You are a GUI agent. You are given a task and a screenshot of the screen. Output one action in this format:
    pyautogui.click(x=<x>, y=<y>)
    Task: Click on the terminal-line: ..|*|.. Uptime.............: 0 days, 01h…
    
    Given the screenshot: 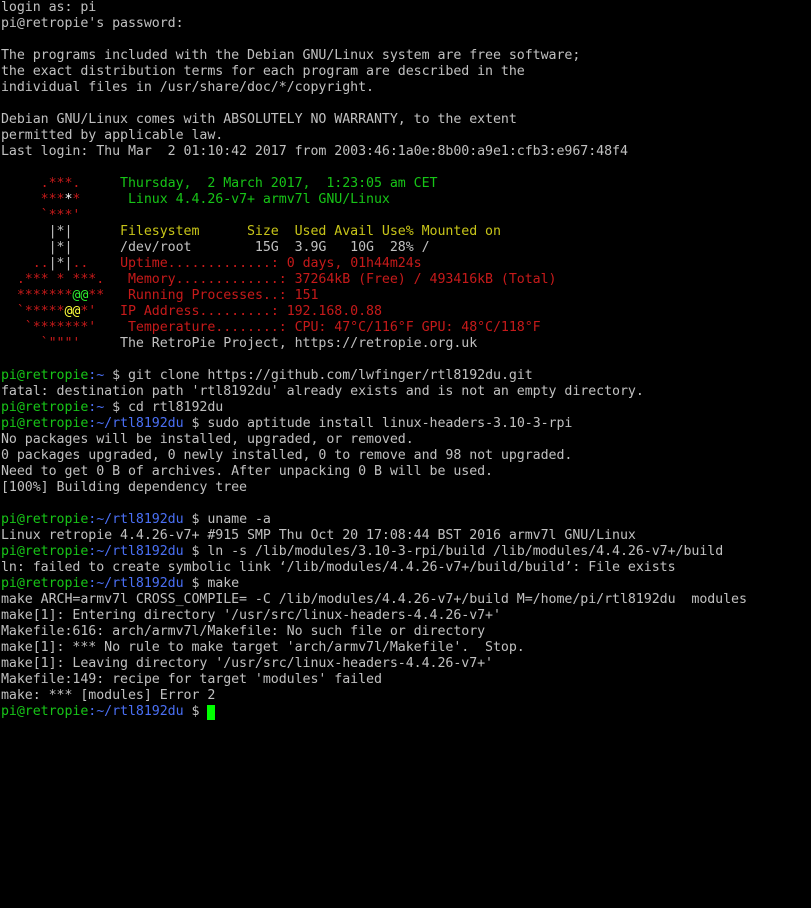 What is the action you would take?
    pyautogui.click(x=406, y=264)
    